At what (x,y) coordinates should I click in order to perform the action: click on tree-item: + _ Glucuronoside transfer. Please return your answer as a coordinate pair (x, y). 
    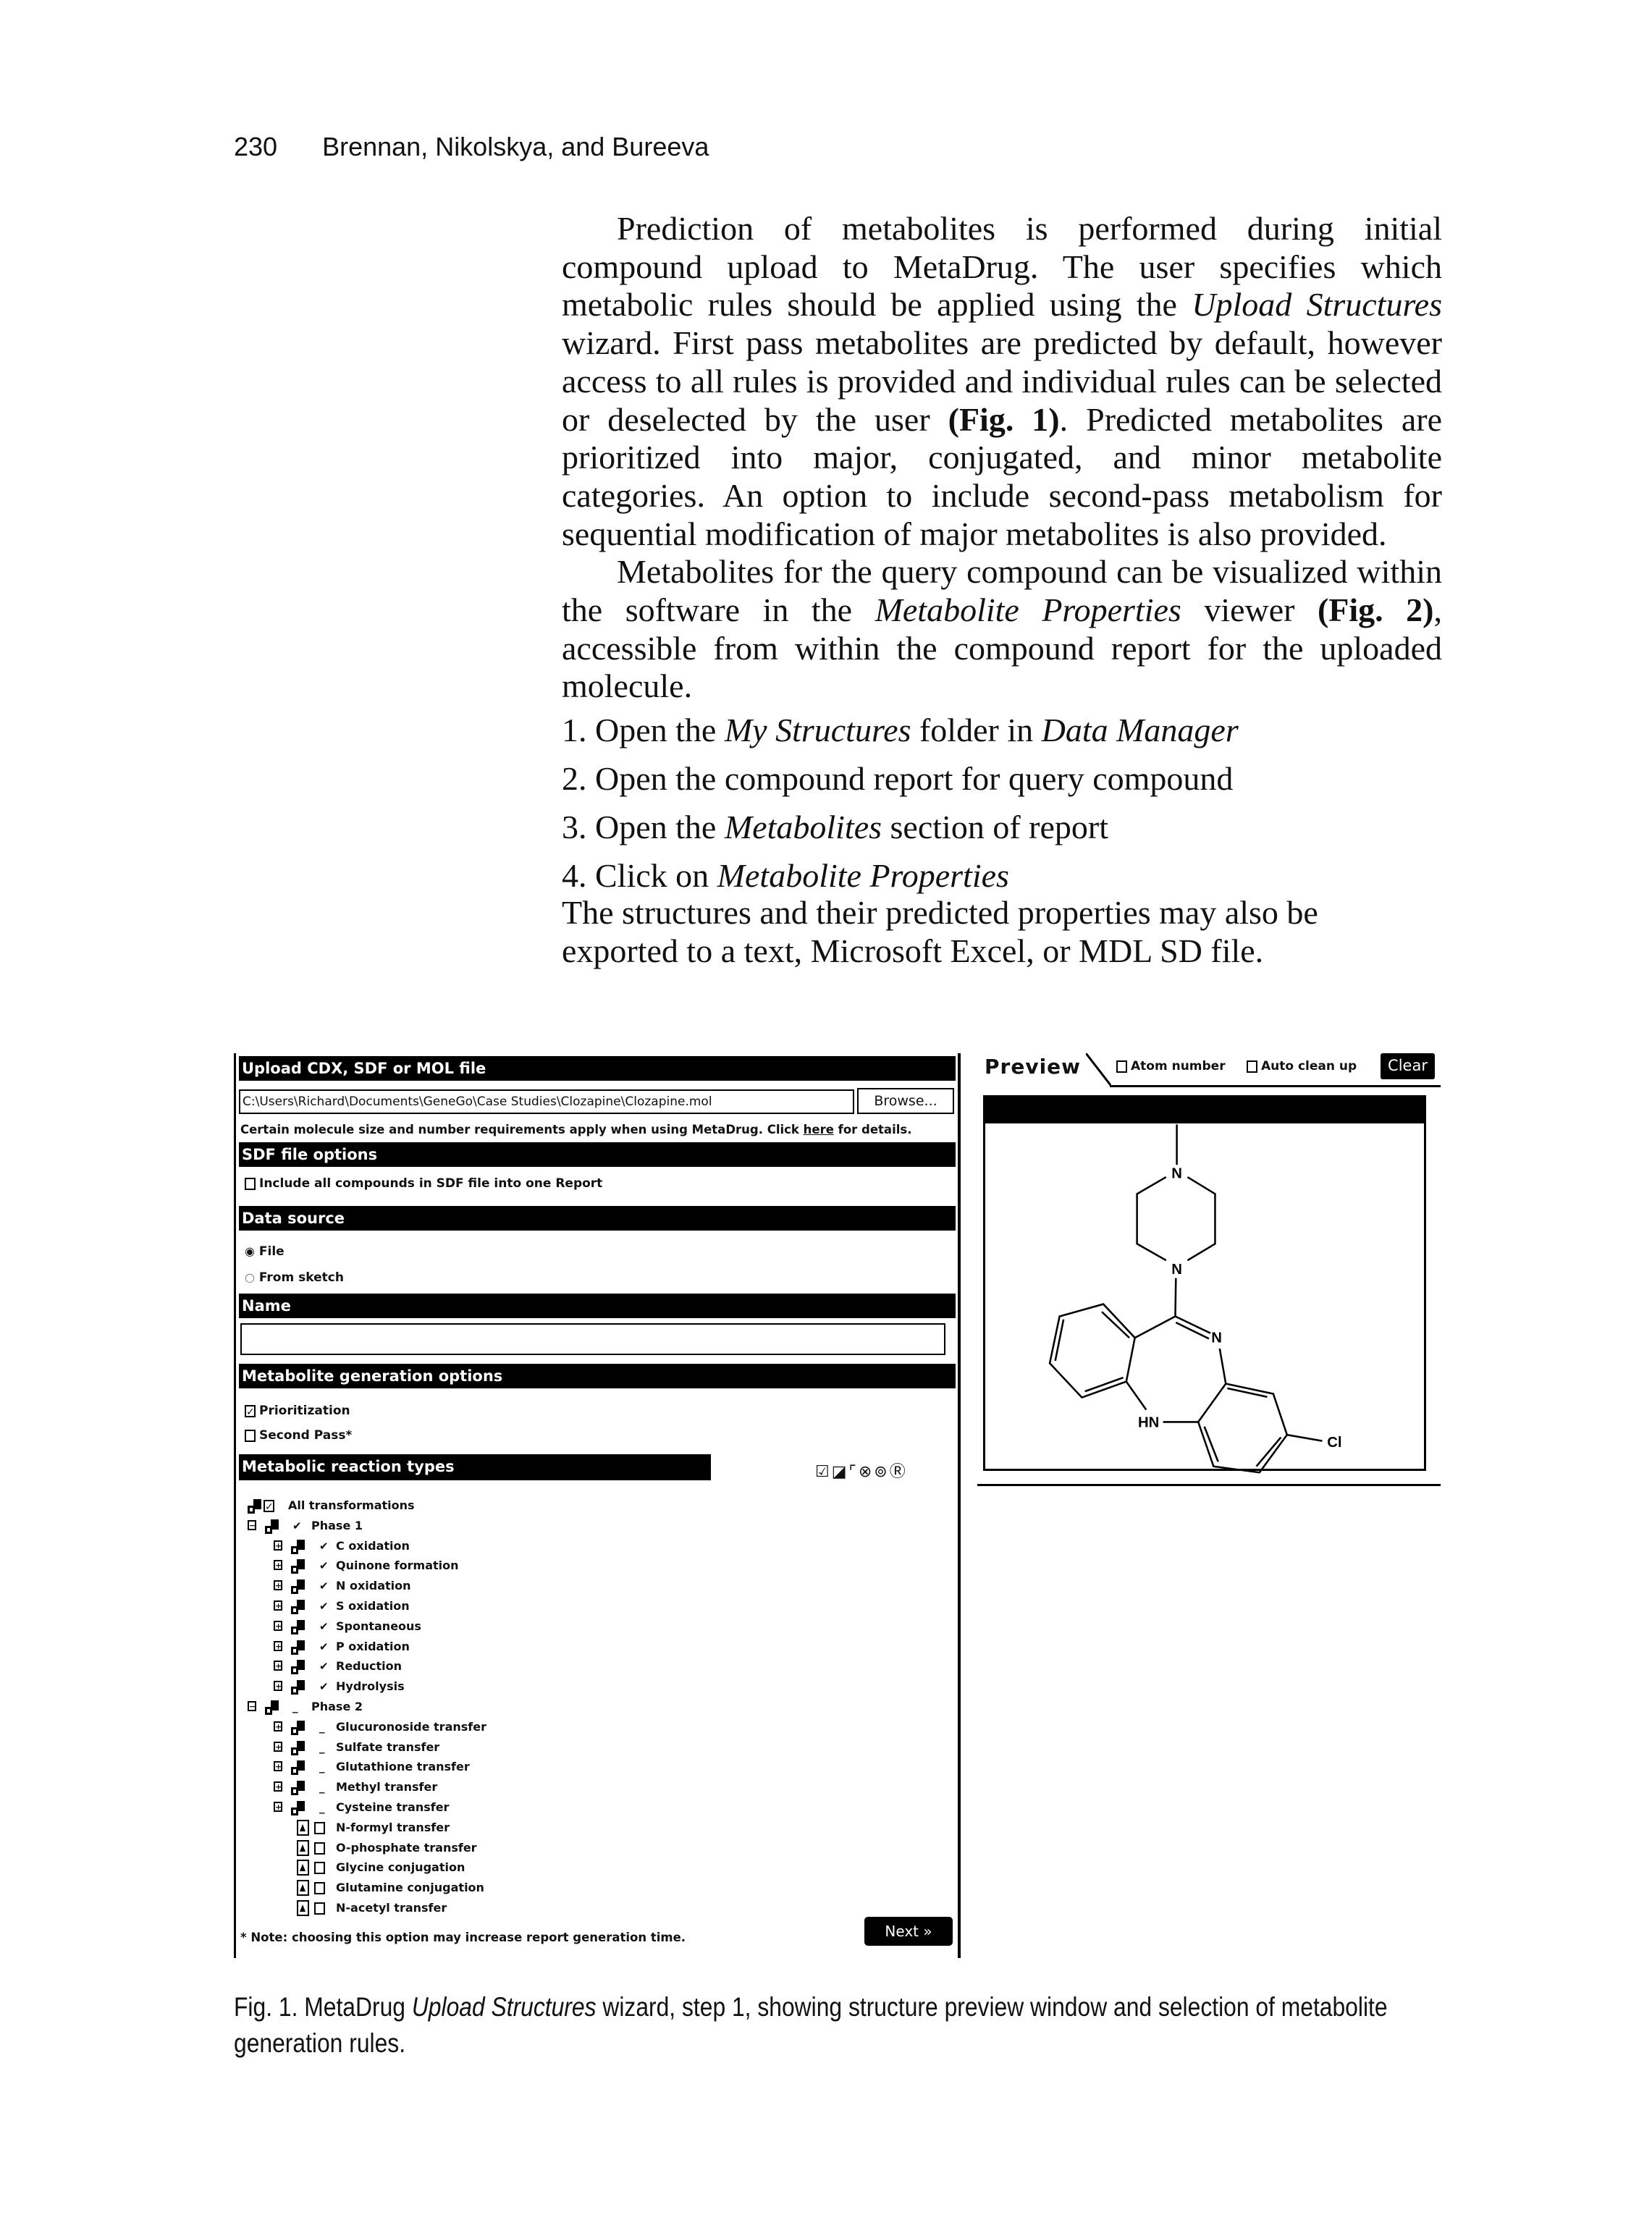
    Looking at the image, I should click on (490, 1728).